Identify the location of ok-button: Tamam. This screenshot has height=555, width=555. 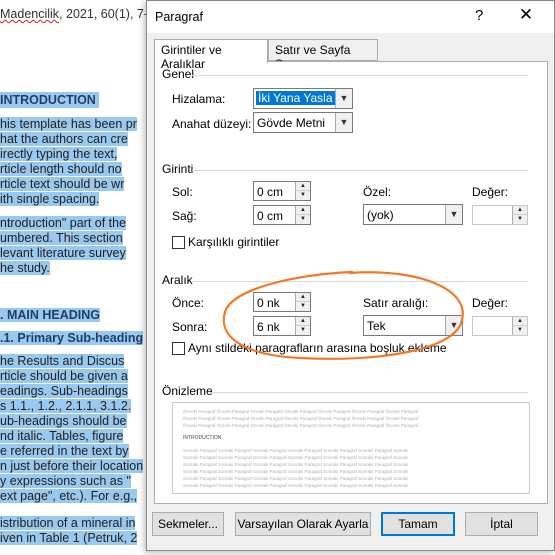
(418, 524).